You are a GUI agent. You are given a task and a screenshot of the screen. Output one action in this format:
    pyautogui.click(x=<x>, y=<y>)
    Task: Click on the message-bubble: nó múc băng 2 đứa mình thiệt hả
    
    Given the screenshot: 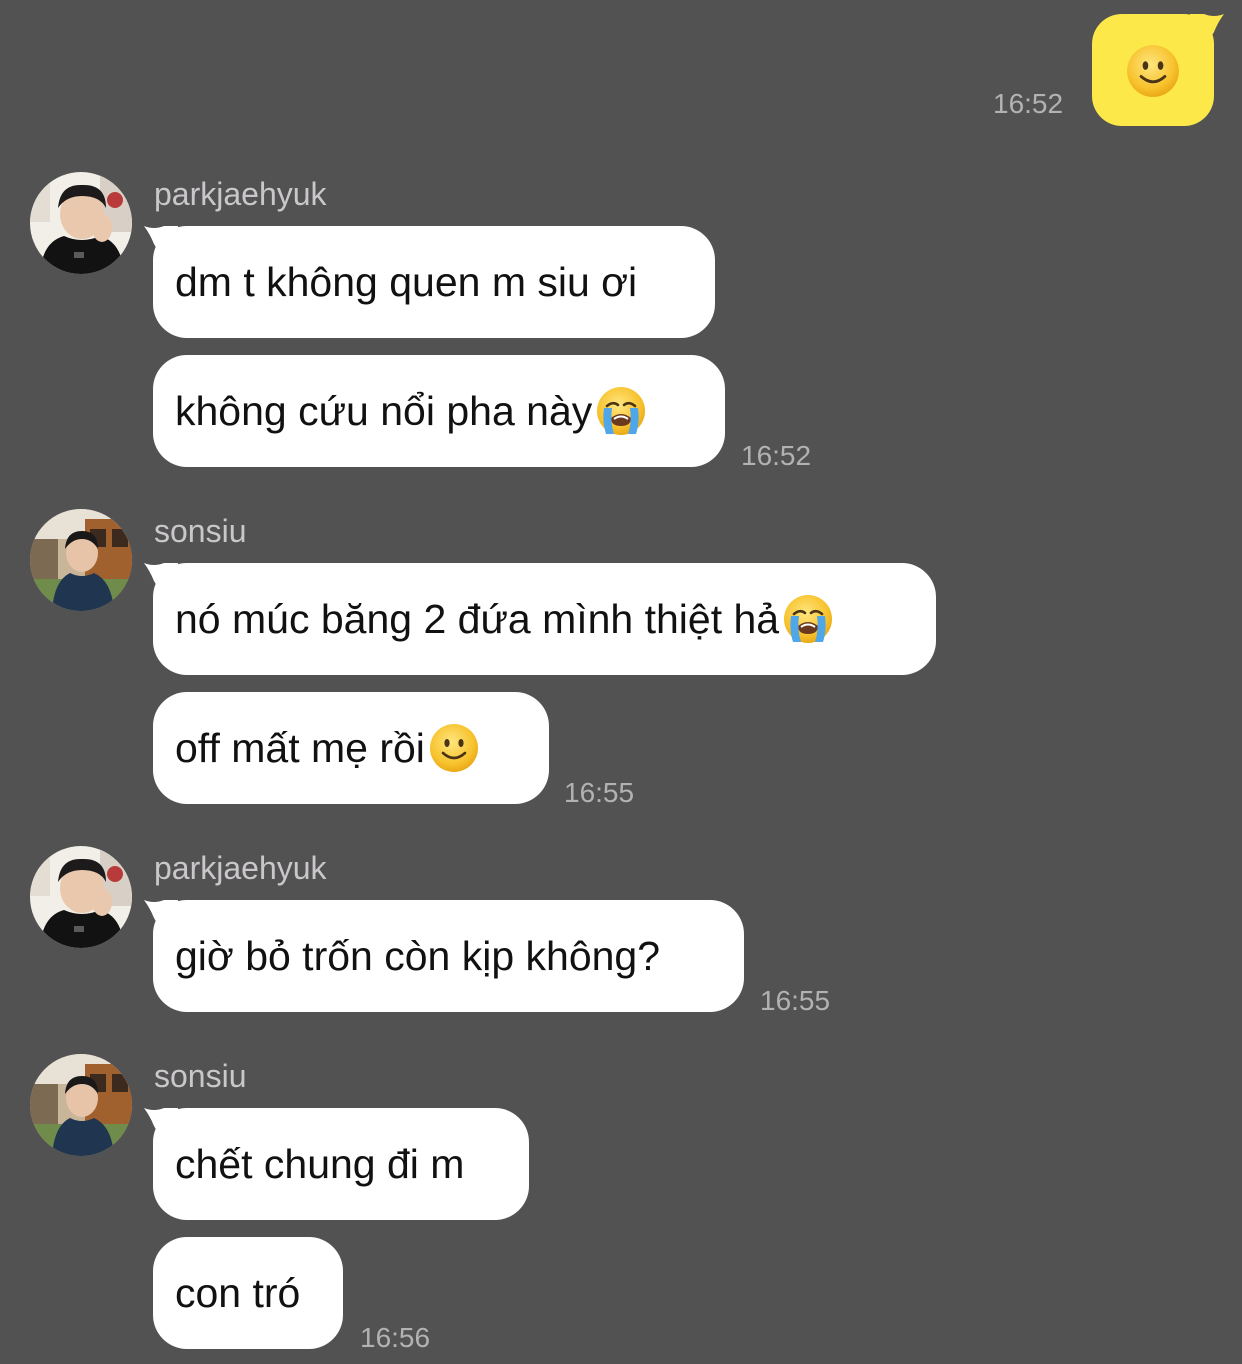 What is the action you would take?
    pyautogui.click(x=544, y=619)
    